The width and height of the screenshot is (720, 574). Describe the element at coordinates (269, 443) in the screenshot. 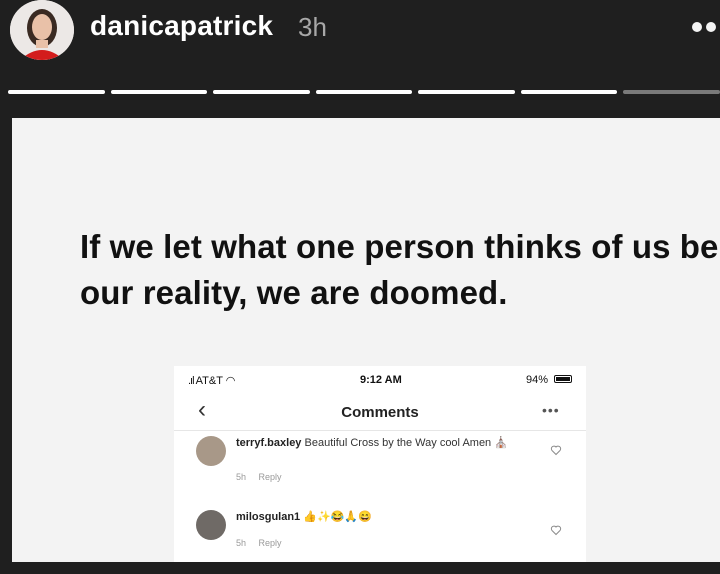

I see `comment-username: terryf.baxley` at that location.